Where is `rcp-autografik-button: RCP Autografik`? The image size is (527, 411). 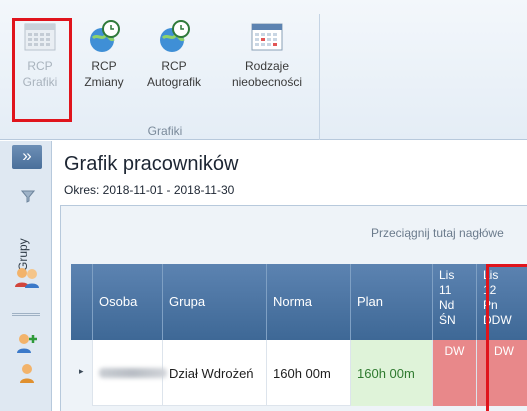 rcp-autografik-button: RCP Autografik is located at coordinates (174, 55).